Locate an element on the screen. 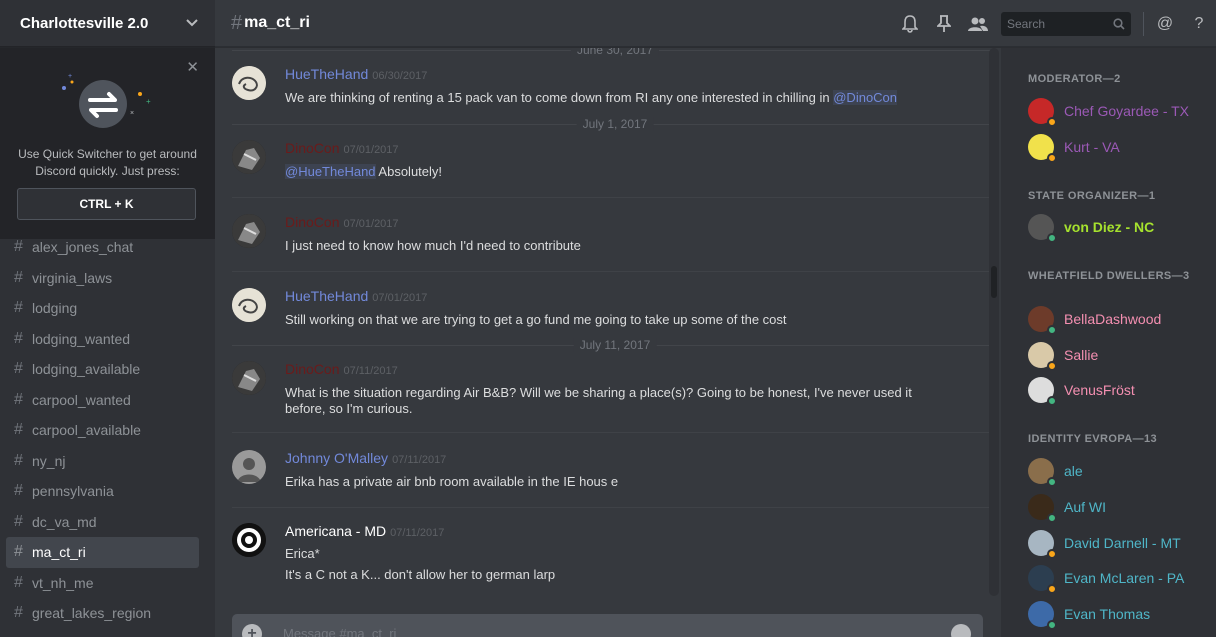 Image resolution: width=1216 pixels, height=637 pixels. member-item: VenusFröst is located at coordinates (1081, 390).